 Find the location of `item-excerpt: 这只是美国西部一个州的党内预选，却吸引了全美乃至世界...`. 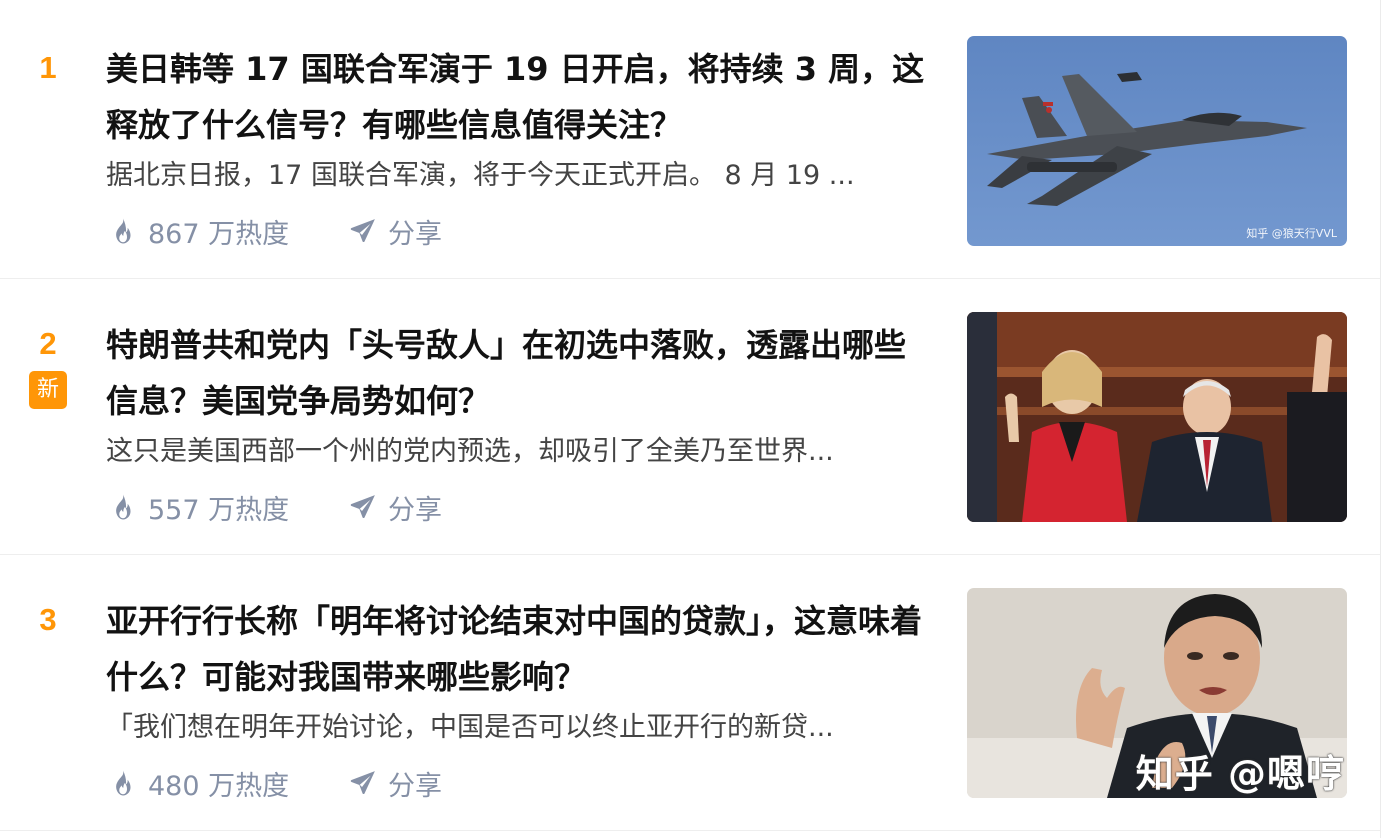

item-excerpt: 这只是美国西部一个州的党内预选，却吸引了全美乃至世界... is located at coordinates (511, 452).